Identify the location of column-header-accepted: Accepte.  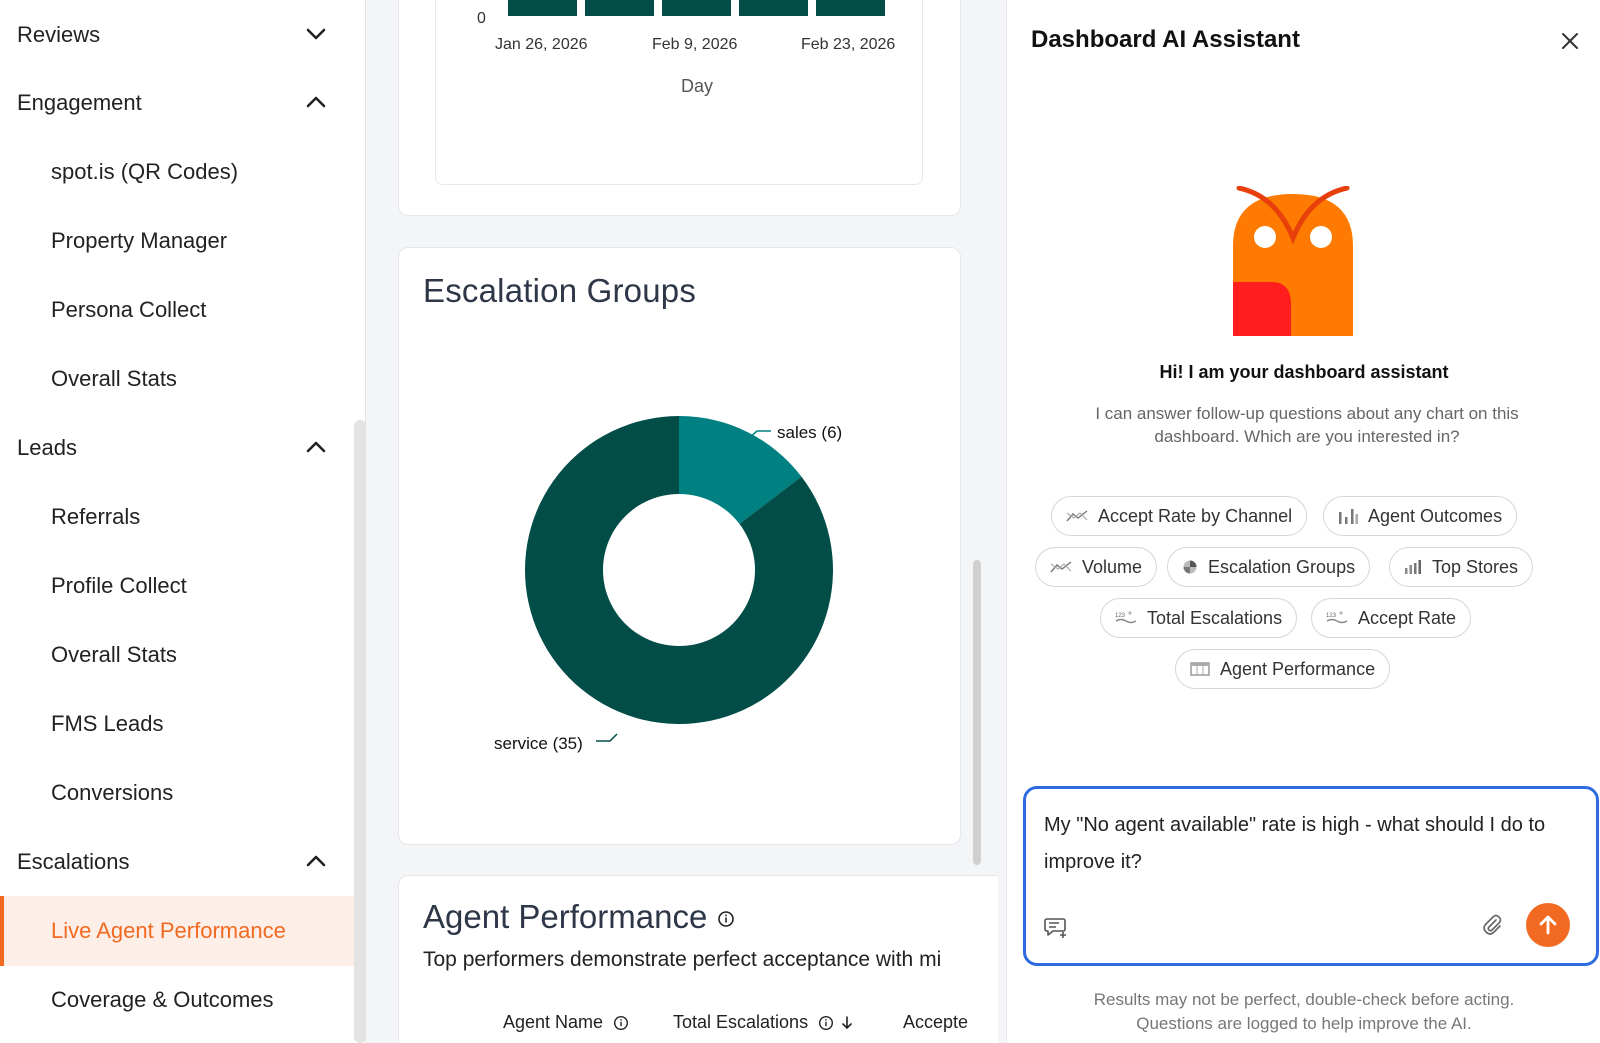
(935, 1022).